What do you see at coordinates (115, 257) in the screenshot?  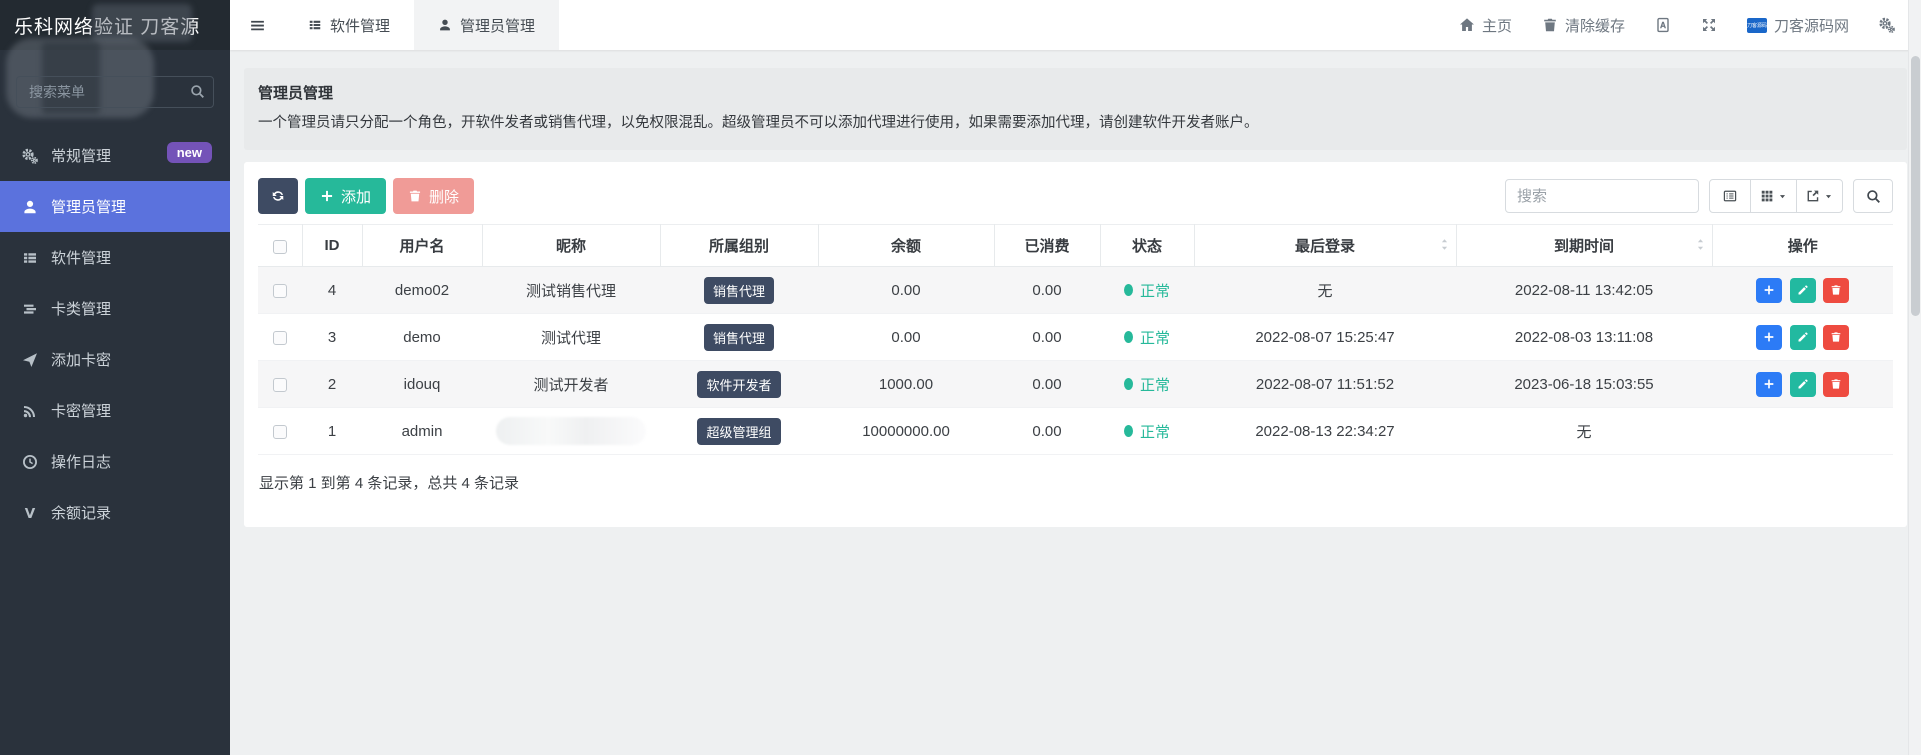 I see `sidebar-item-software-management: 软件管理` at bounding box center [115, 257].